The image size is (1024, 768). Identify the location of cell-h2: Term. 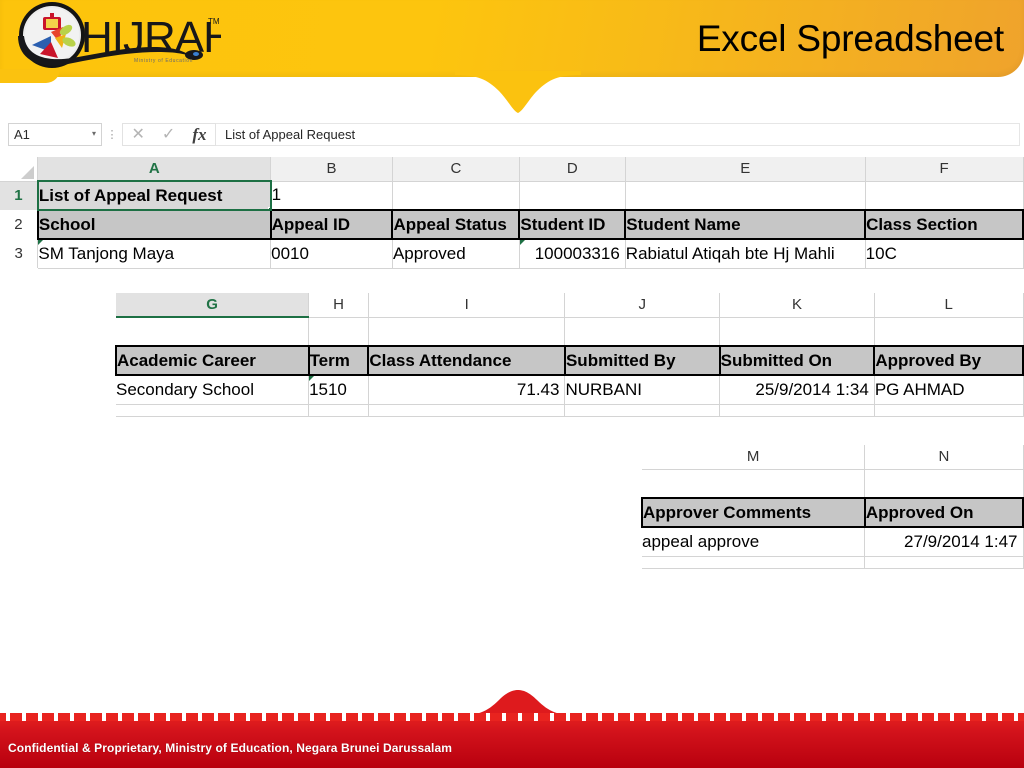
(338, 360).